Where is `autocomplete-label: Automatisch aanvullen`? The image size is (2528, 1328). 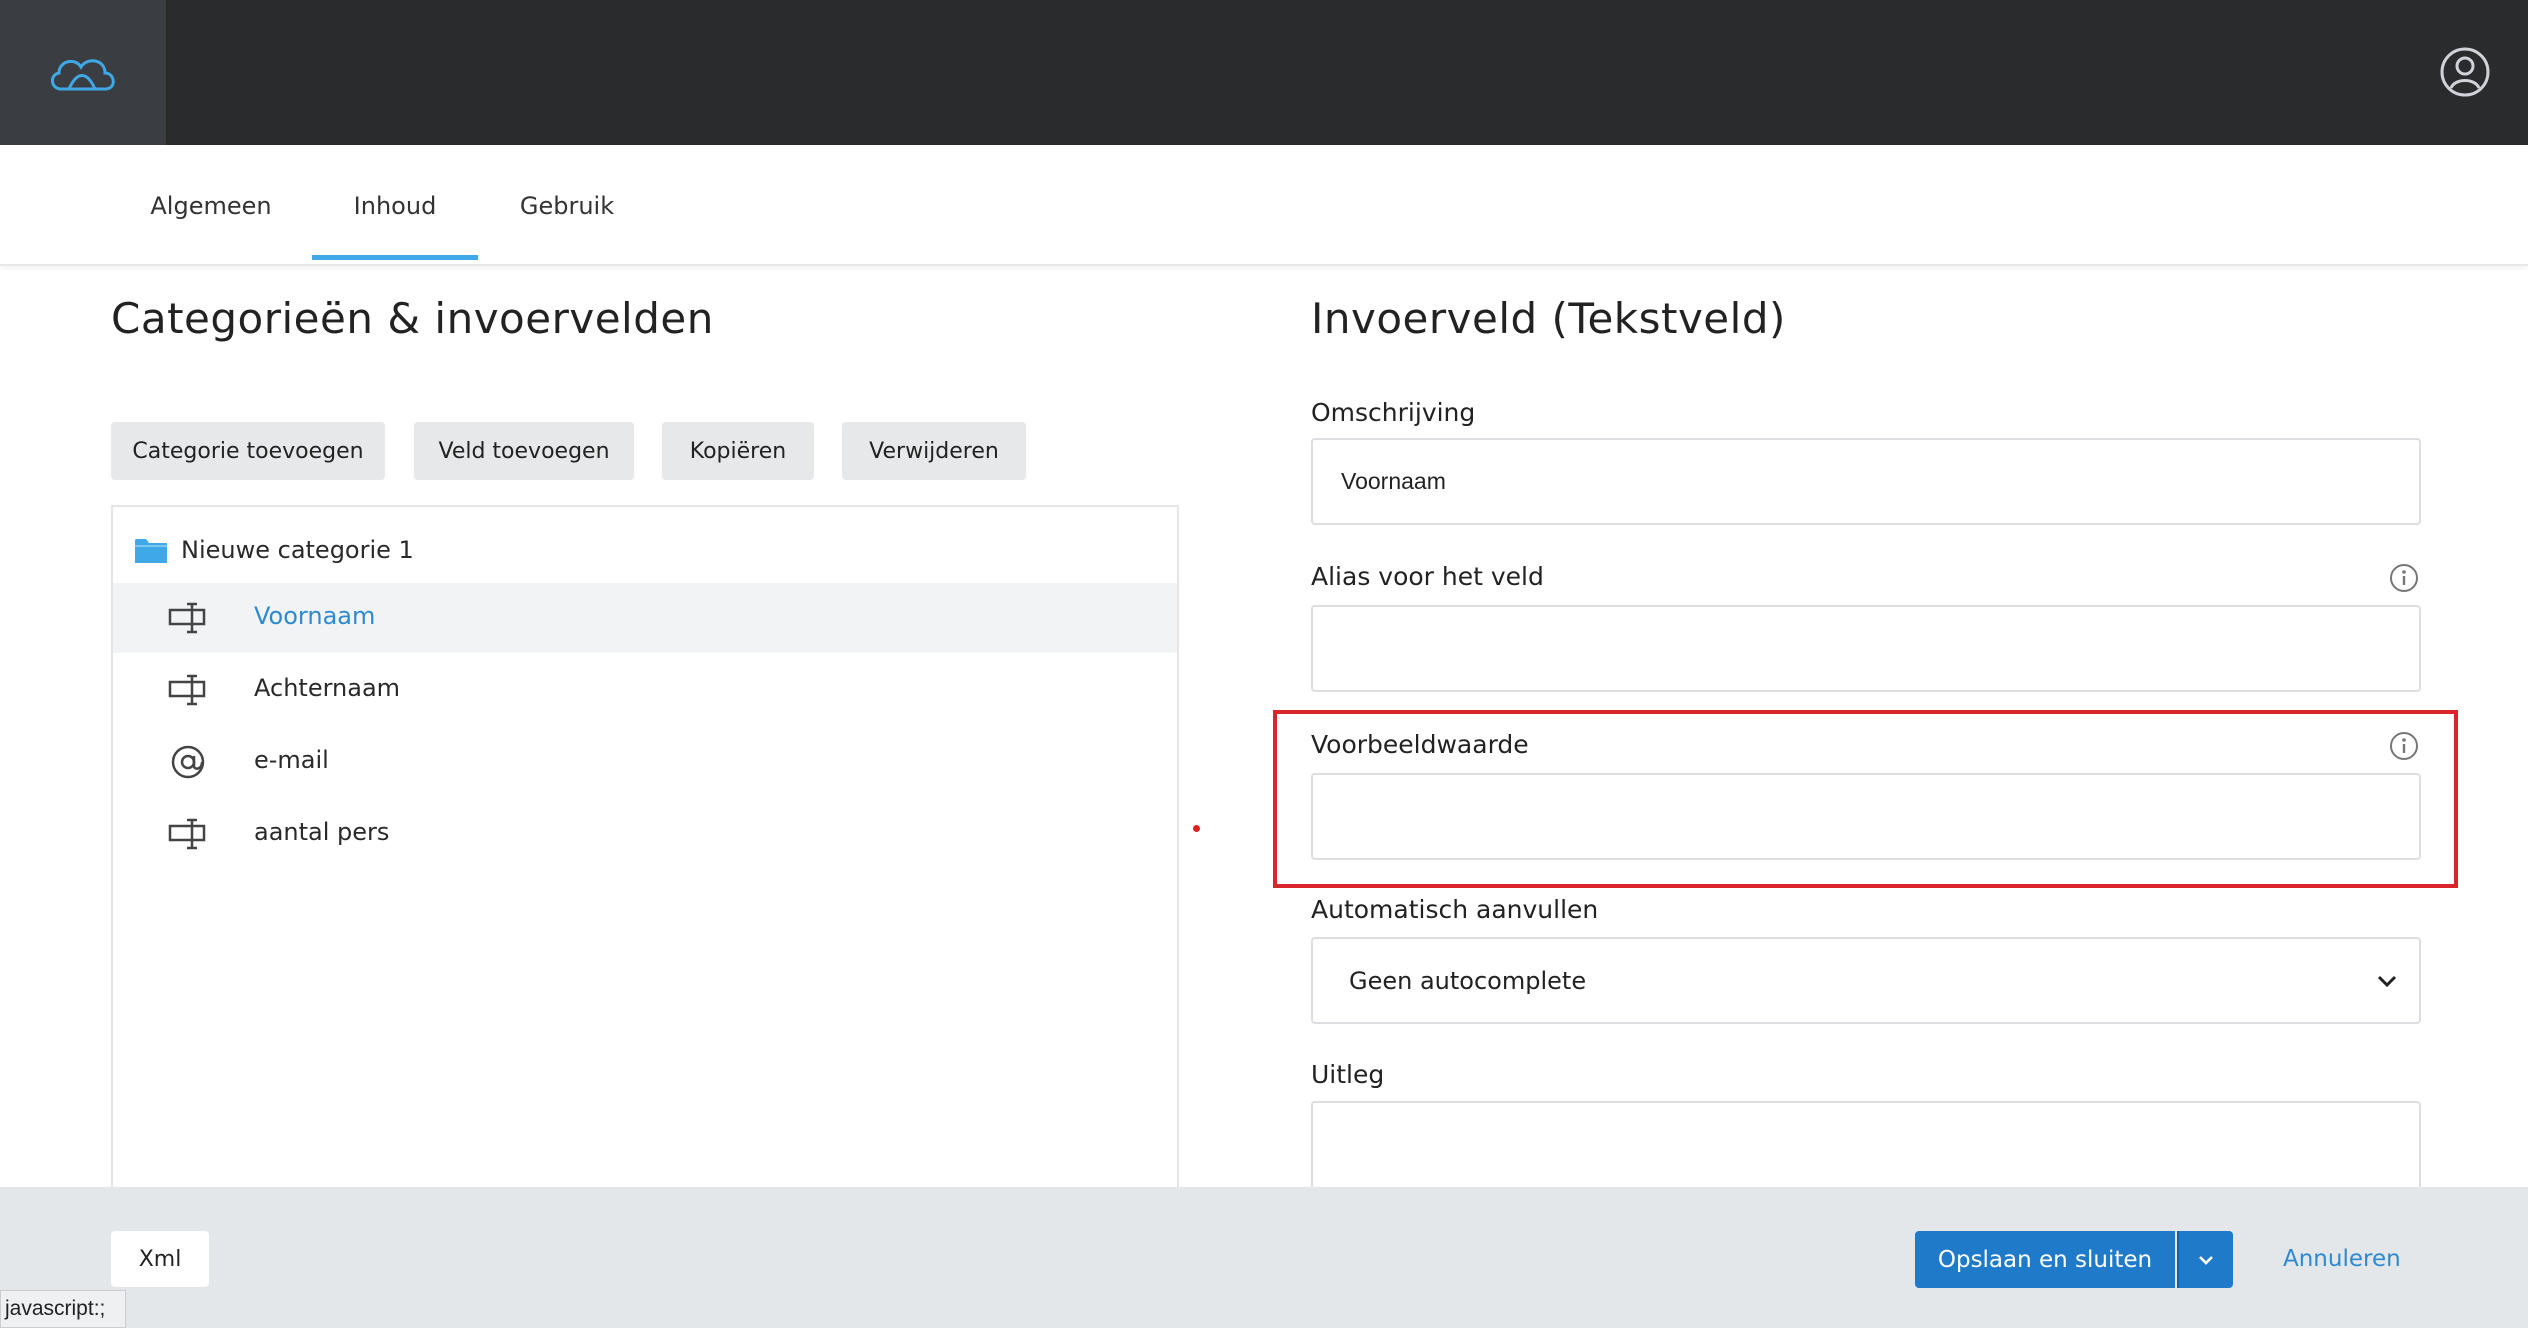 autocomplete-label: Automatisch aanvullen is located at coordinates (1455, 909).